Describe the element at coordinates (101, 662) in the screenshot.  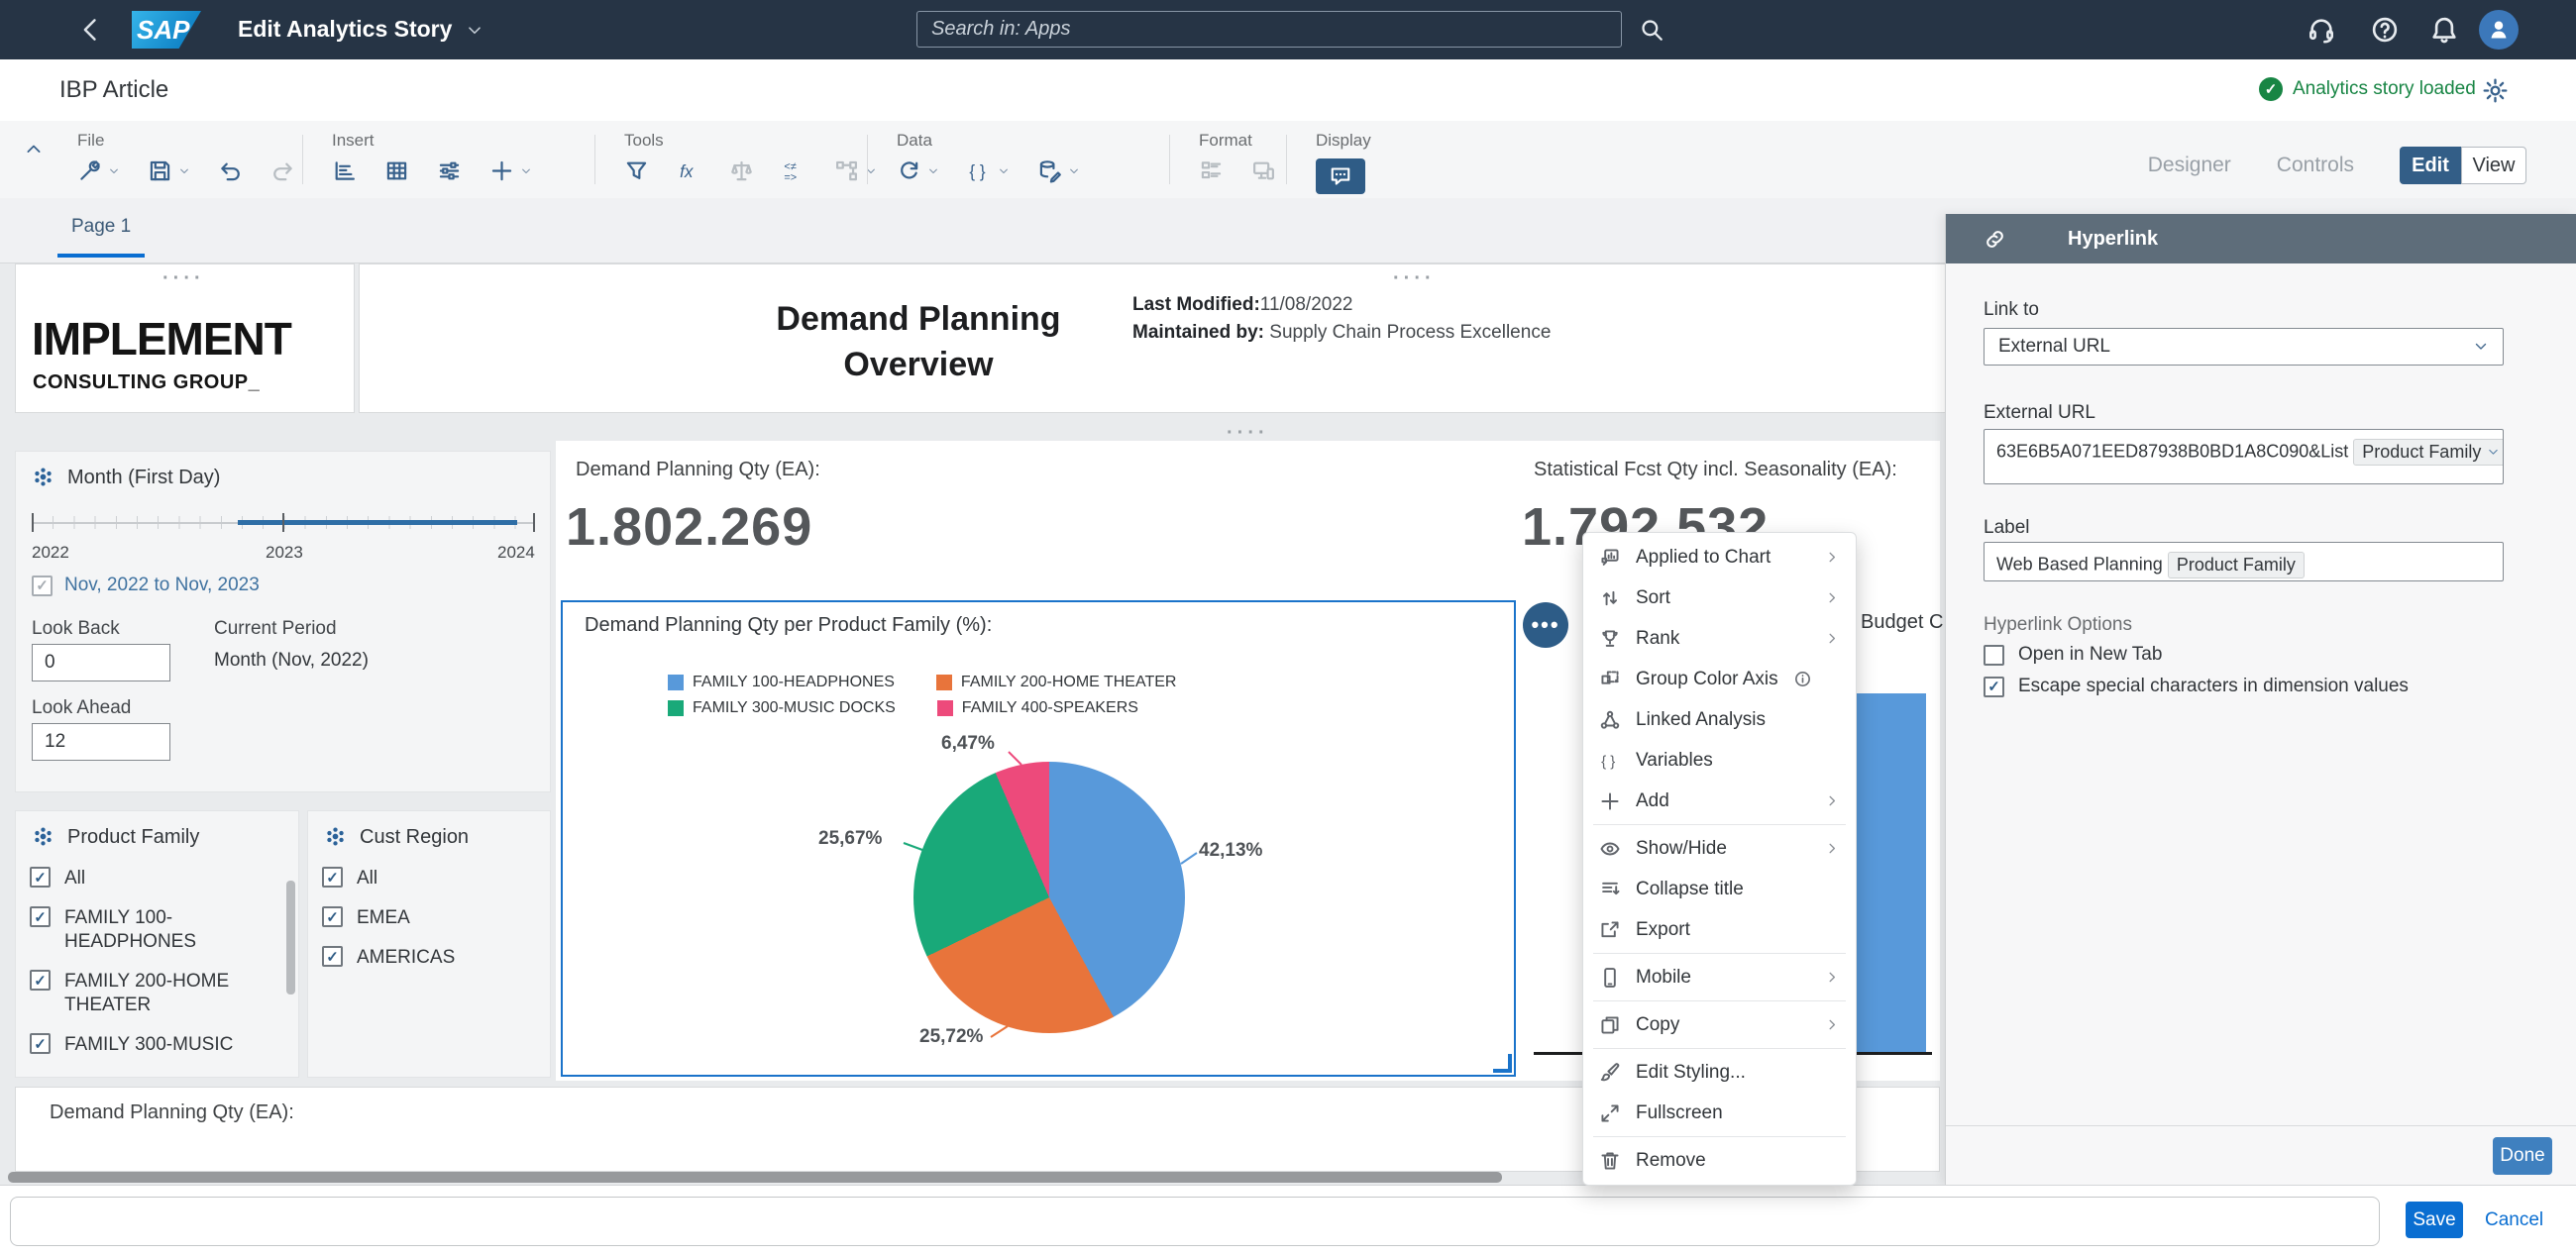
I see `look-back-input: 0` at that location.